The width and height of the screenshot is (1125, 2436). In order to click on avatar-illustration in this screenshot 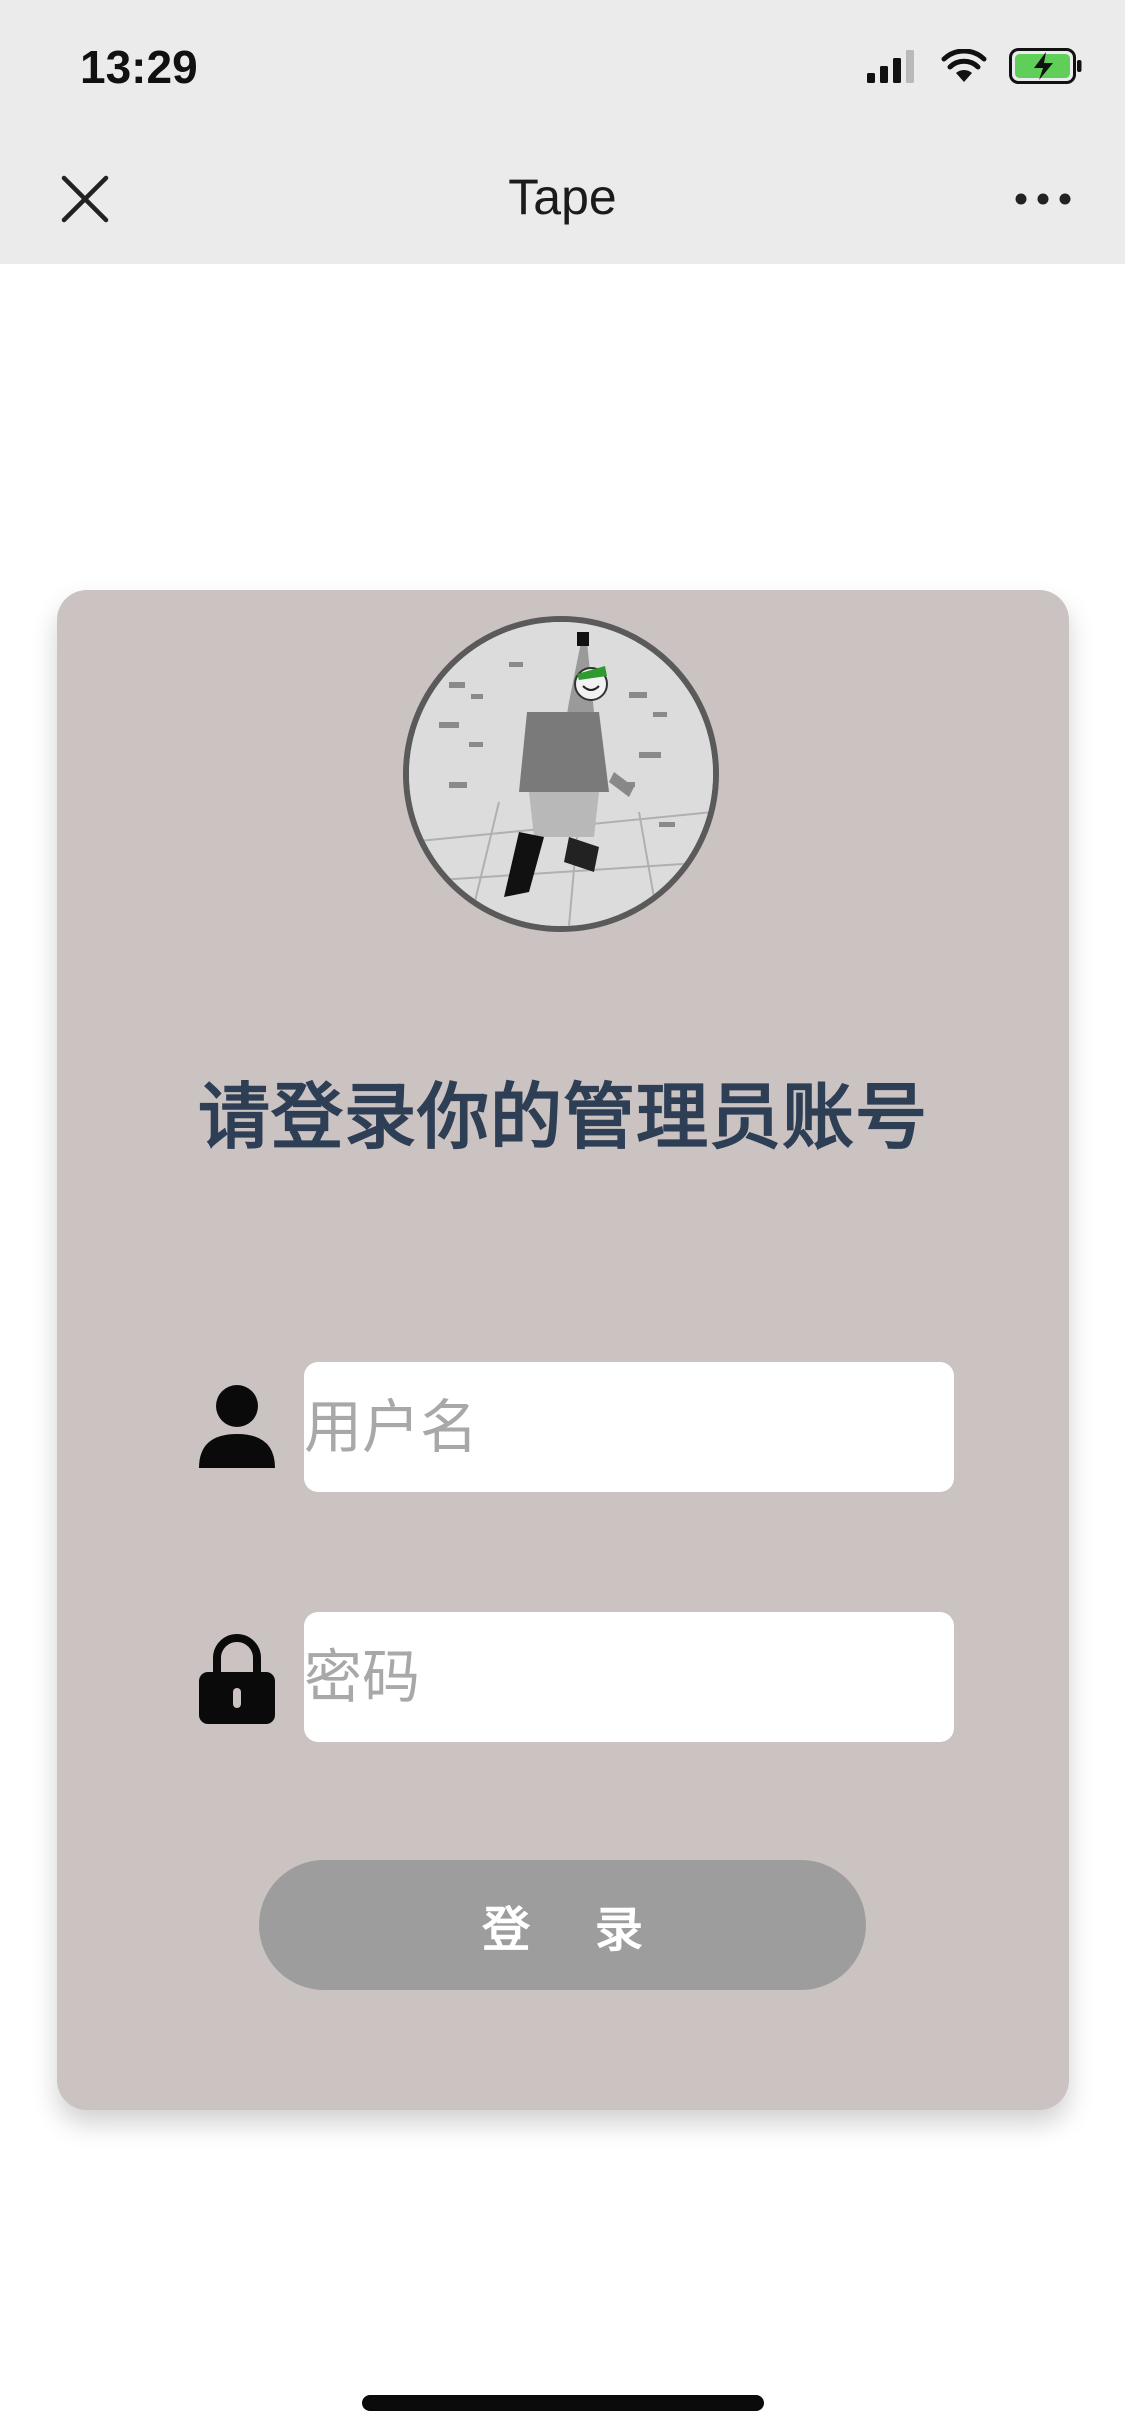, I will do `click(561, 774)`.